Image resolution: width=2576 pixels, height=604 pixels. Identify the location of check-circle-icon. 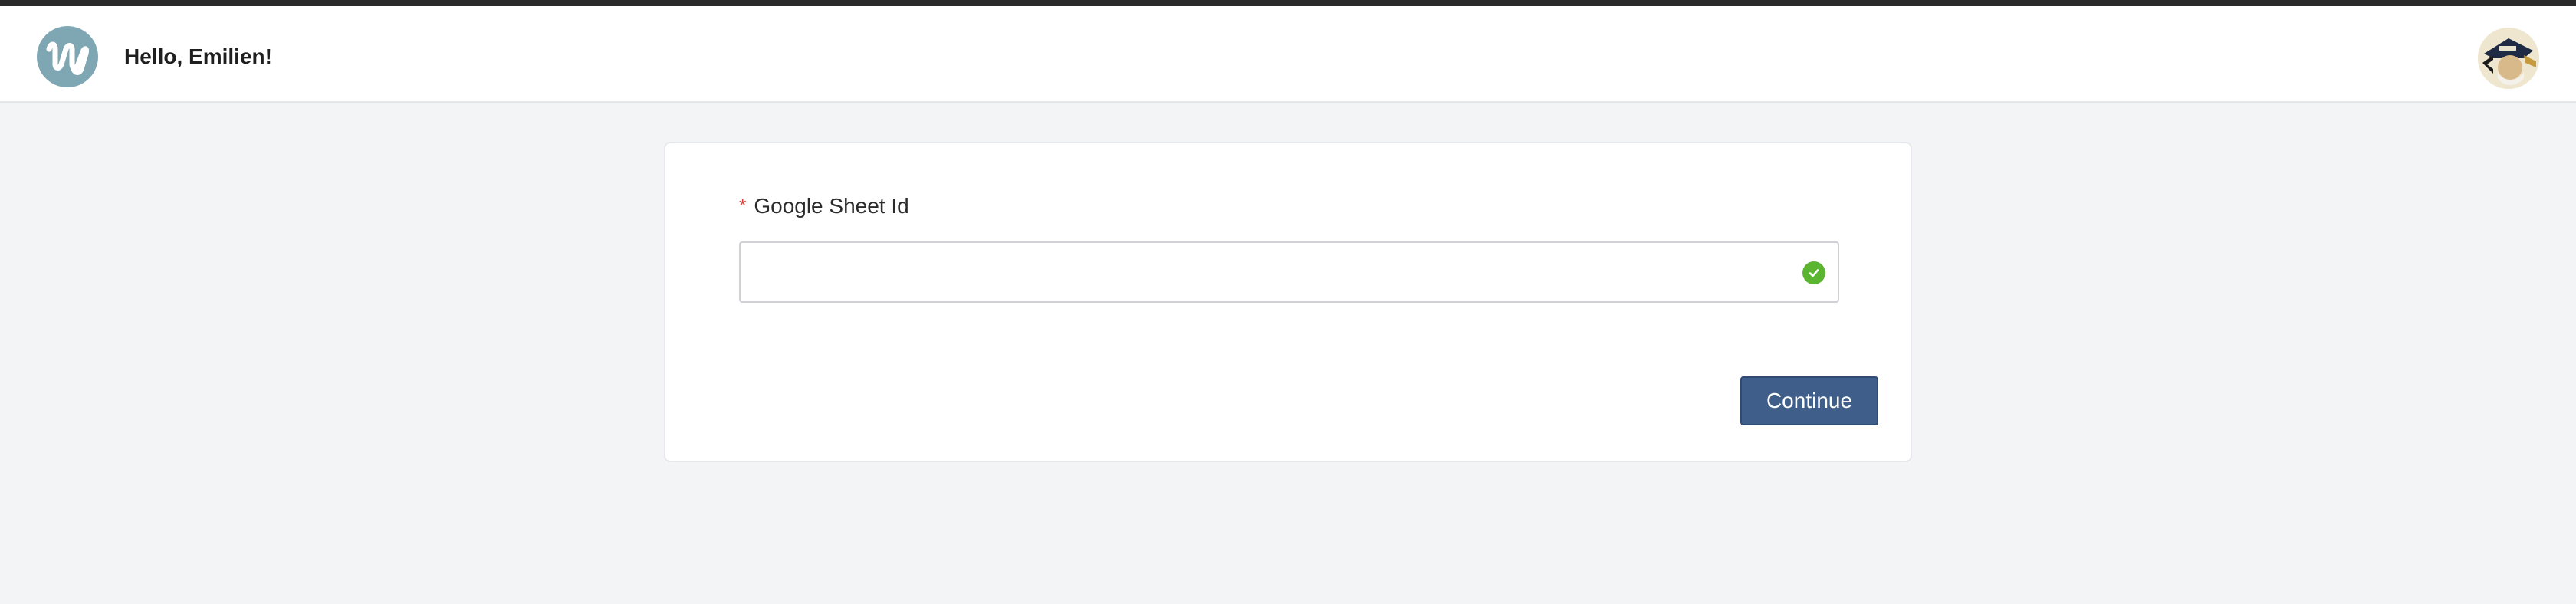
(1813, 272).